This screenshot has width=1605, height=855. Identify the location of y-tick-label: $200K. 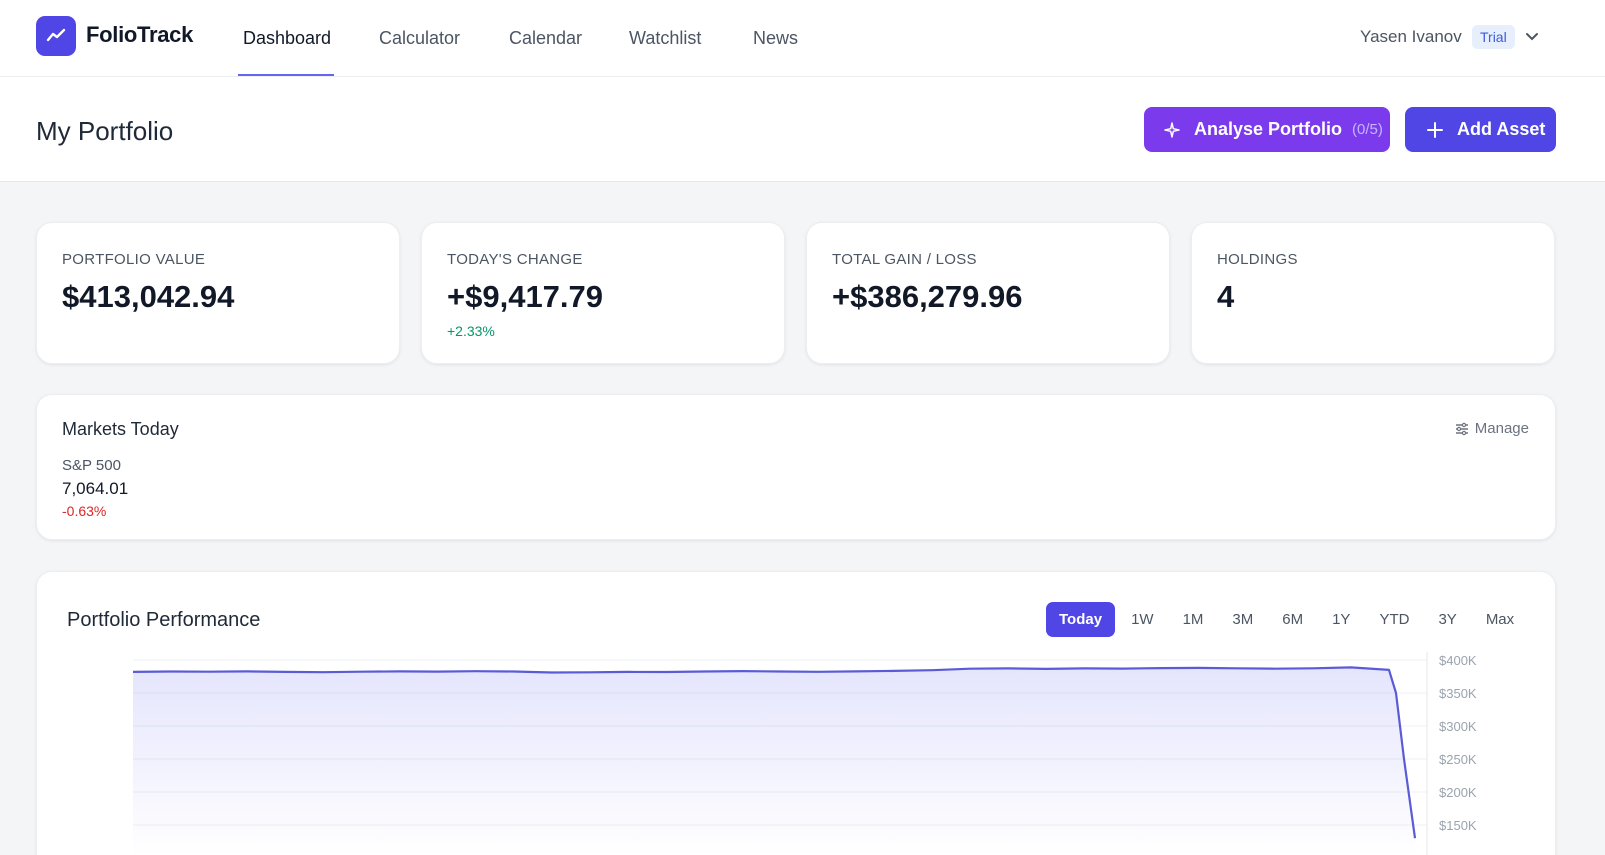
(1458, 792).